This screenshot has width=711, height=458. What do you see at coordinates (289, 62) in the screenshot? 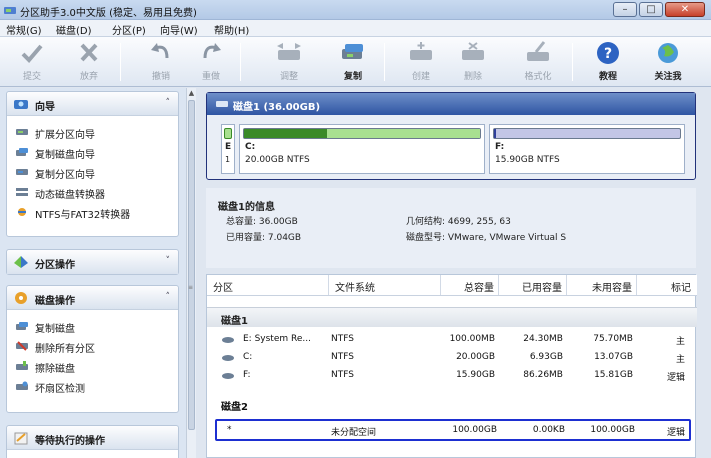
I see `resize-button: 调整` at bounding box center [289, 62].